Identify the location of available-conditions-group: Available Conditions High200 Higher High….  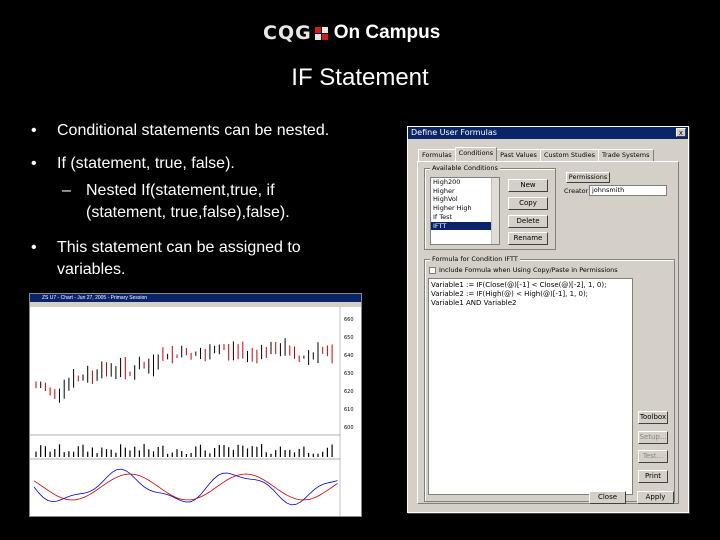
(490, 207).